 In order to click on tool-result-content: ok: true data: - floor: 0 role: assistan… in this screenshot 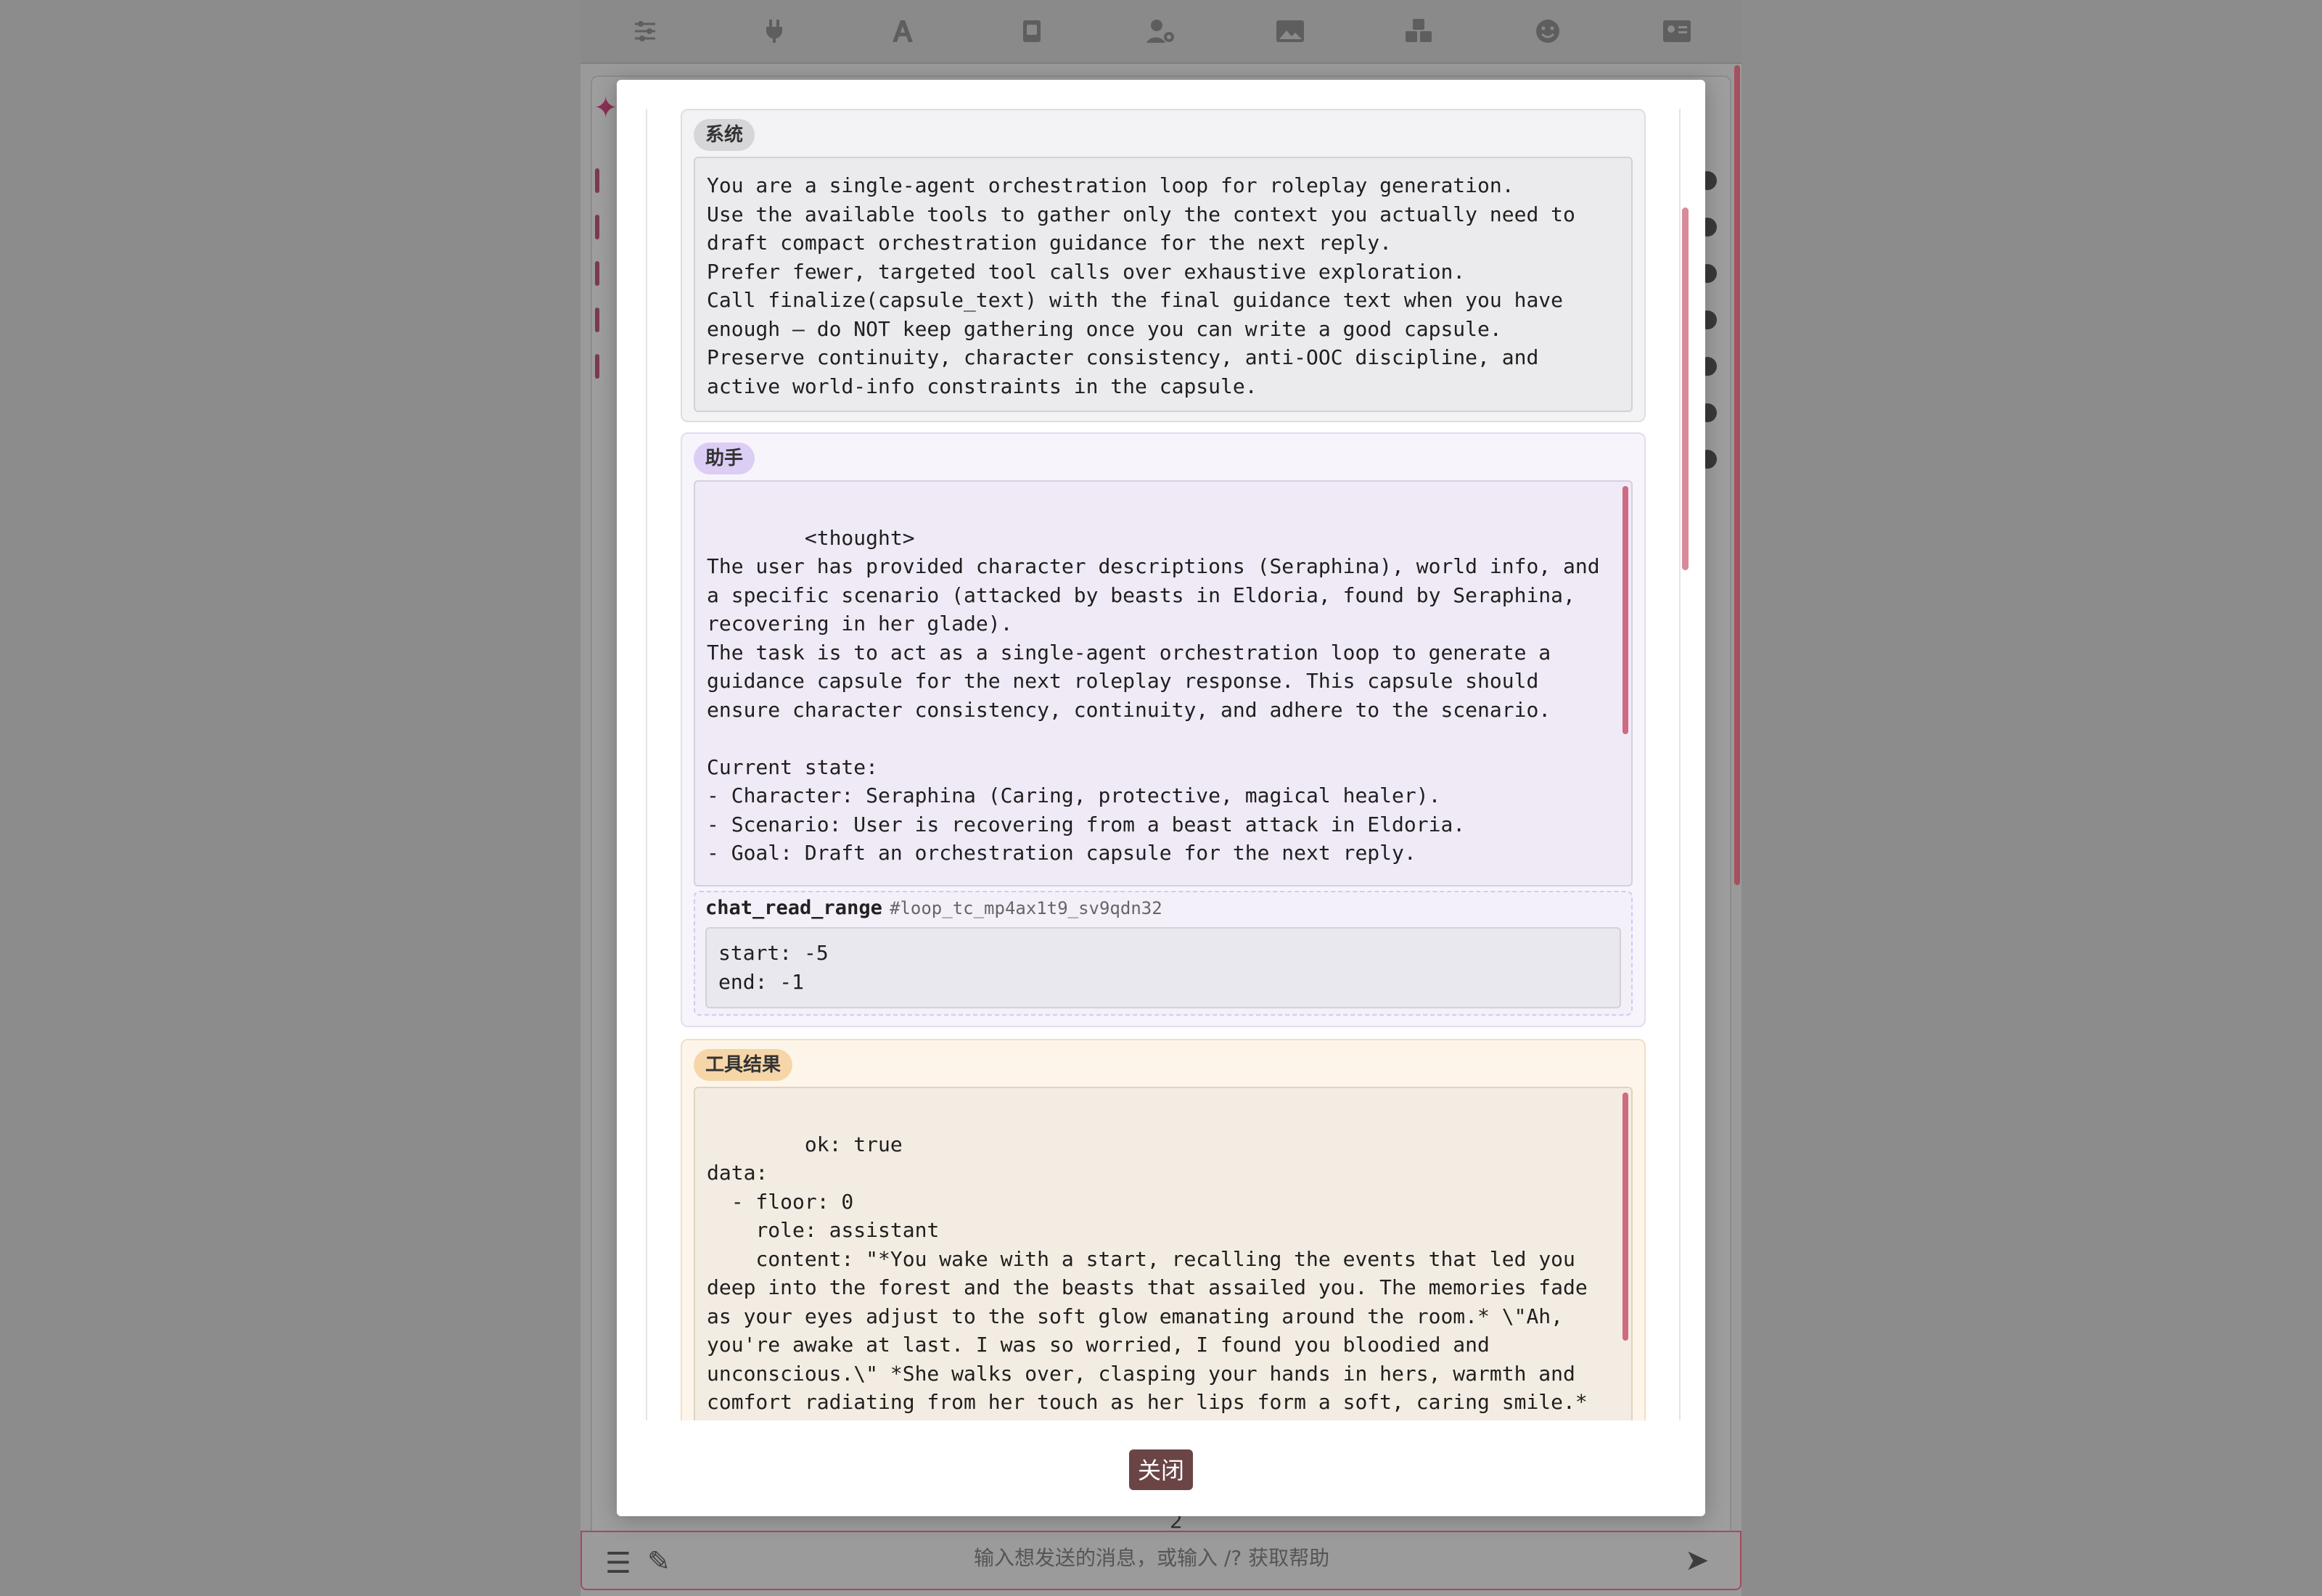, I will do `click(1163, 1253)`.